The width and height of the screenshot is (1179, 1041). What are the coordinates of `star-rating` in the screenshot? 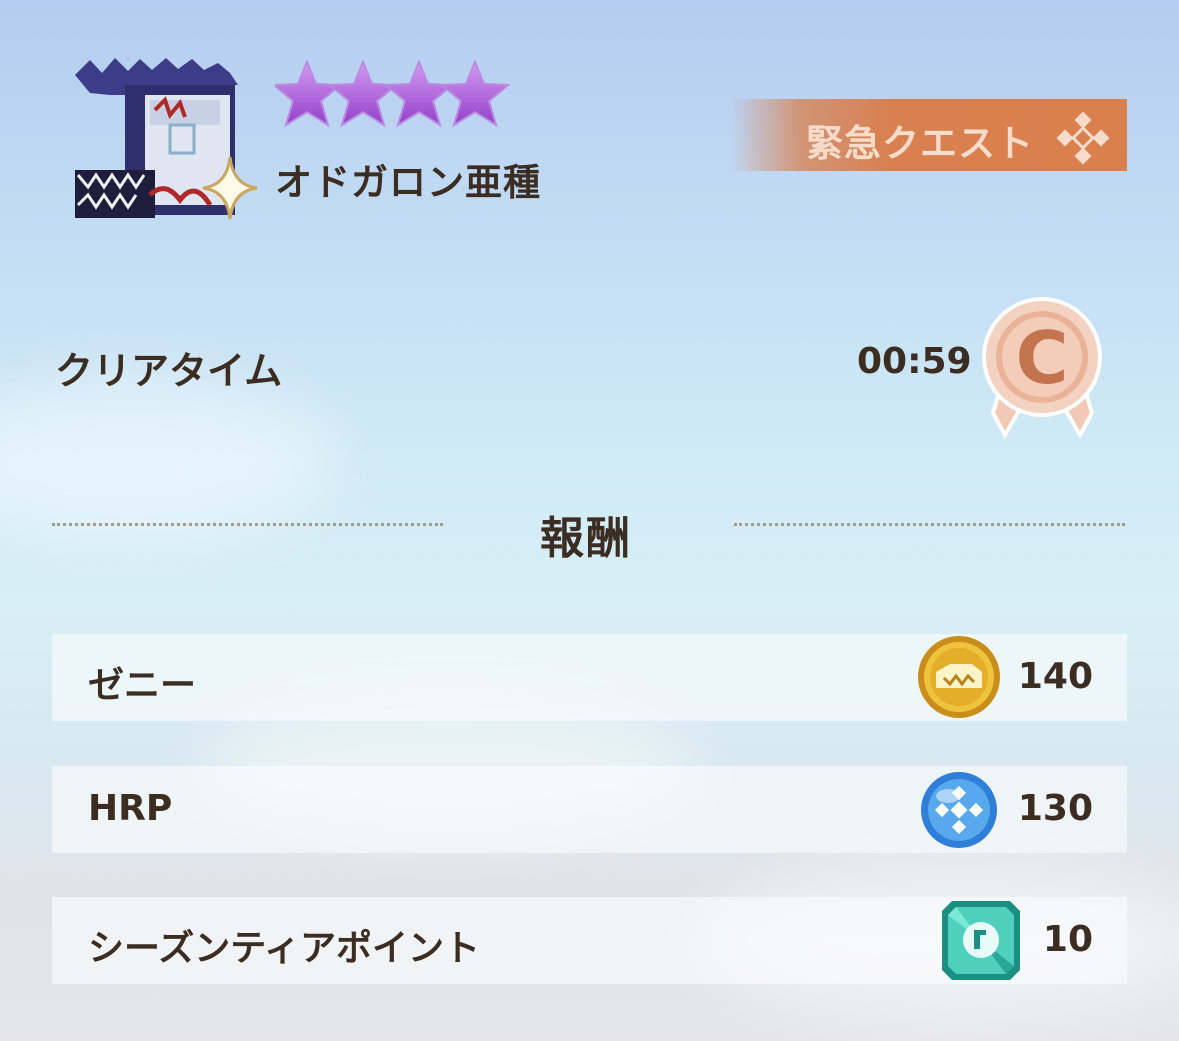 It's located at (393, 94).